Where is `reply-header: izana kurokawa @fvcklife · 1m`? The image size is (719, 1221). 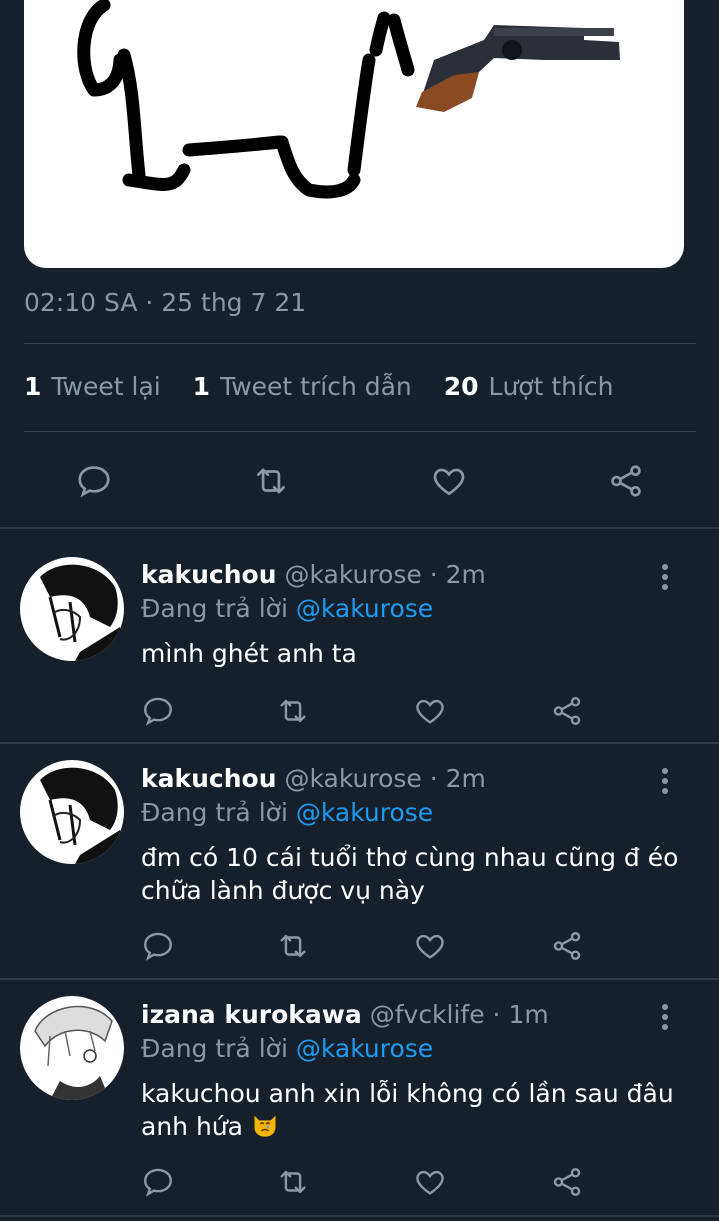
reply-header: izana kurokawa @fvcklife · 1m is located at coordinates (345, 1014).